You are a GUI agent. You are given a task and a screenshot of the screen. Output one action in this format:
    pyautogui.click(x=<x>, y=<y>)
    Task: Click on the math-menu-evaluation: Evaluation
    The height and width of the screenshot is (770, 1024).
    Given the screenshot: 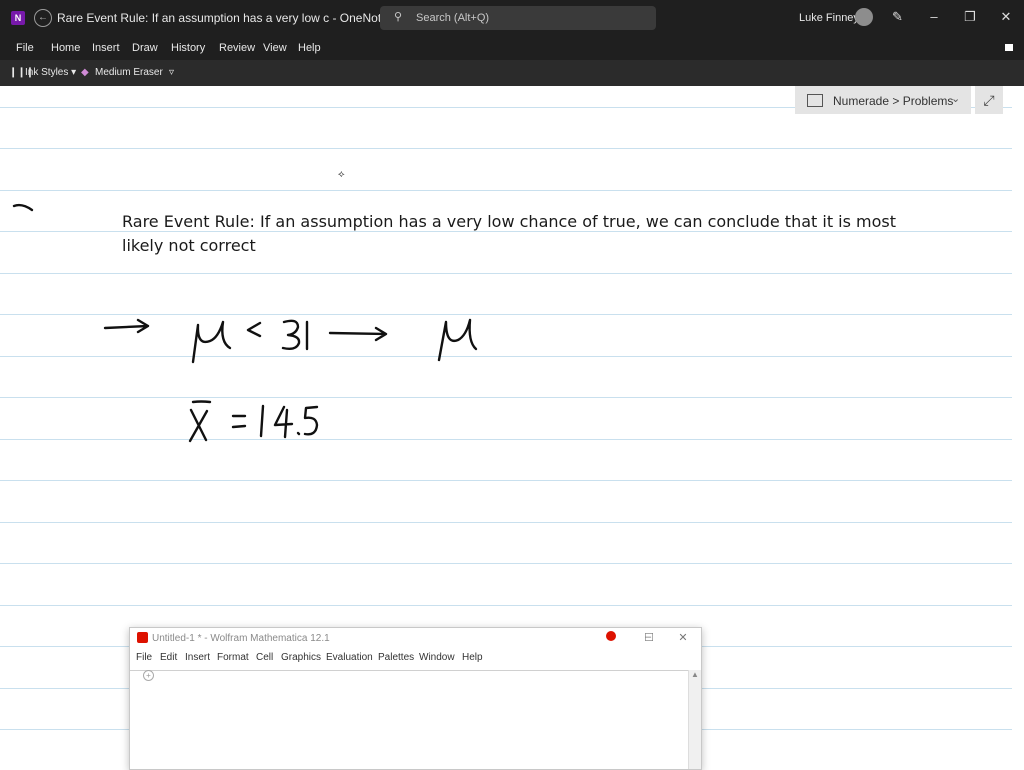 What is the action you would take?
    pyautogui.click(x=349, y=657)
    